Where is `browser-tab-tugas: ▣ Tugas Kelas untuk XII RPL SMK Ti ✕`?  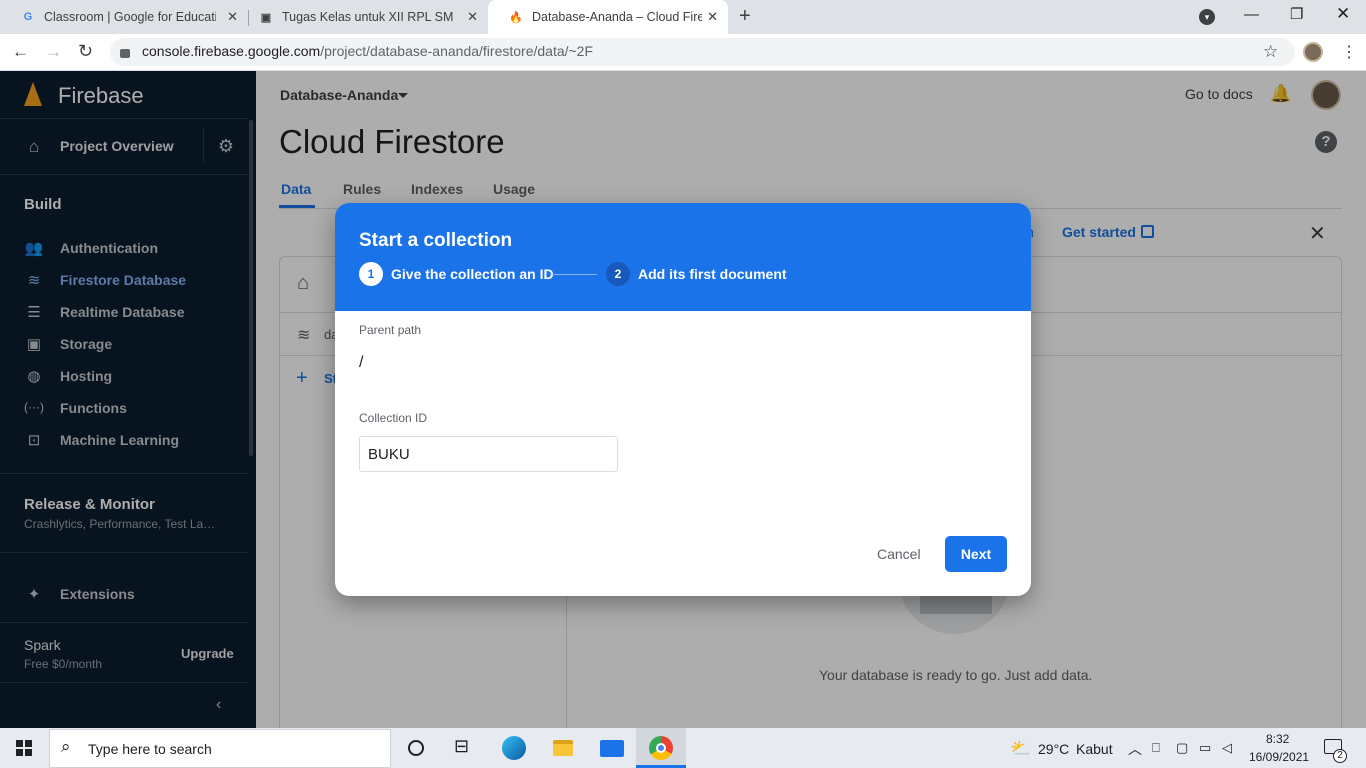 browser-tab-tugas: ▣ Tugas Kelas untuk XII RPL SMK Ti ✕ is located at coordinates (363, 17).